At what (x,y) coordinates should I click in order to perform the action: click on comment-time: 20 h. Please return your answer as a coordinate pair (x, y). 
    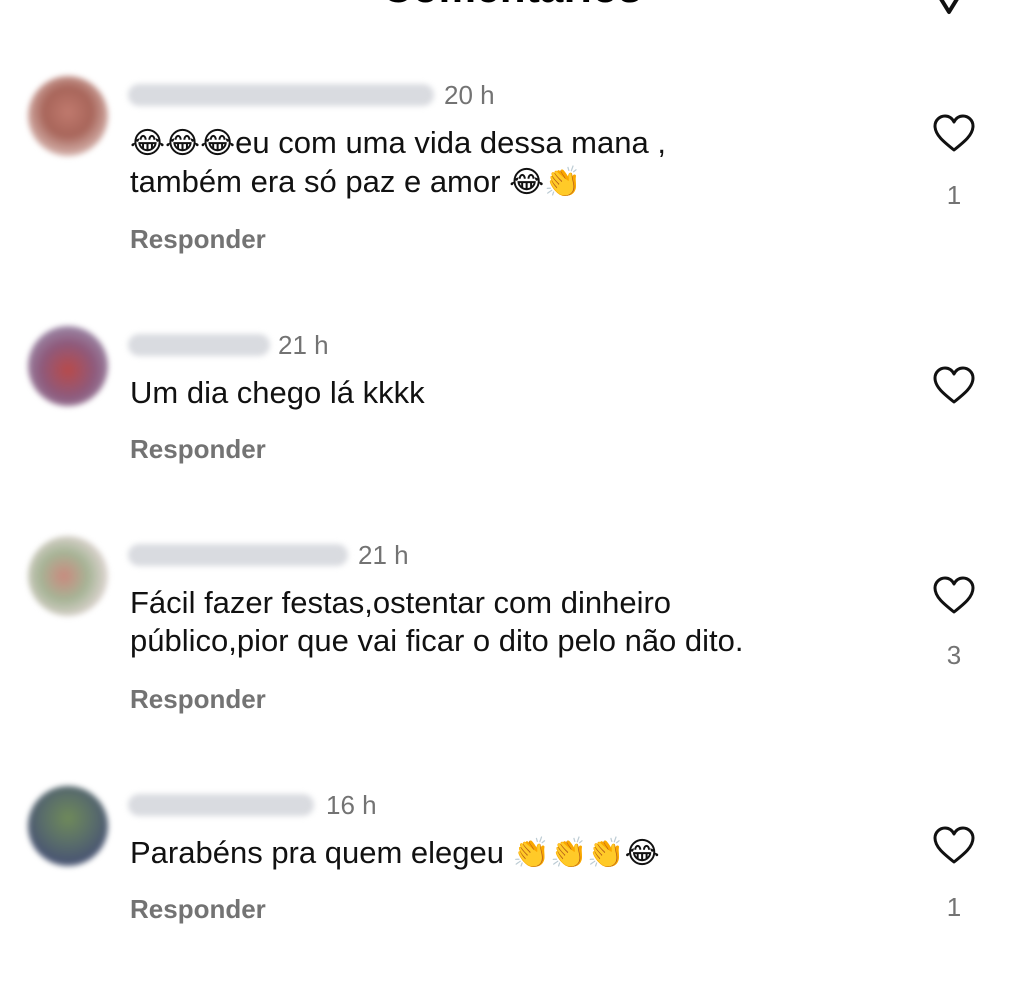
    Looking at the image, I should click on (469, 95).